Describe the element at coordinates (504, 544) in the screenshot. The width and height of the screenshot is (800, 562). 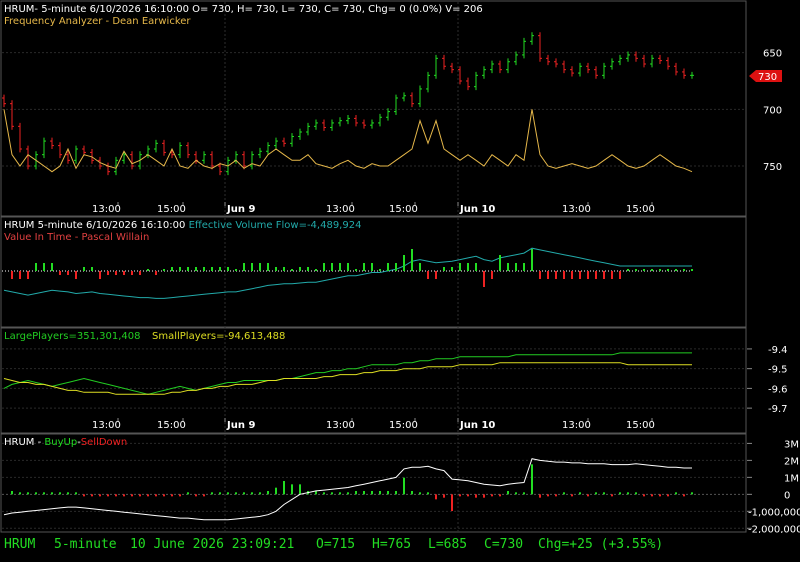
I see `status-close: C=730` at that location.